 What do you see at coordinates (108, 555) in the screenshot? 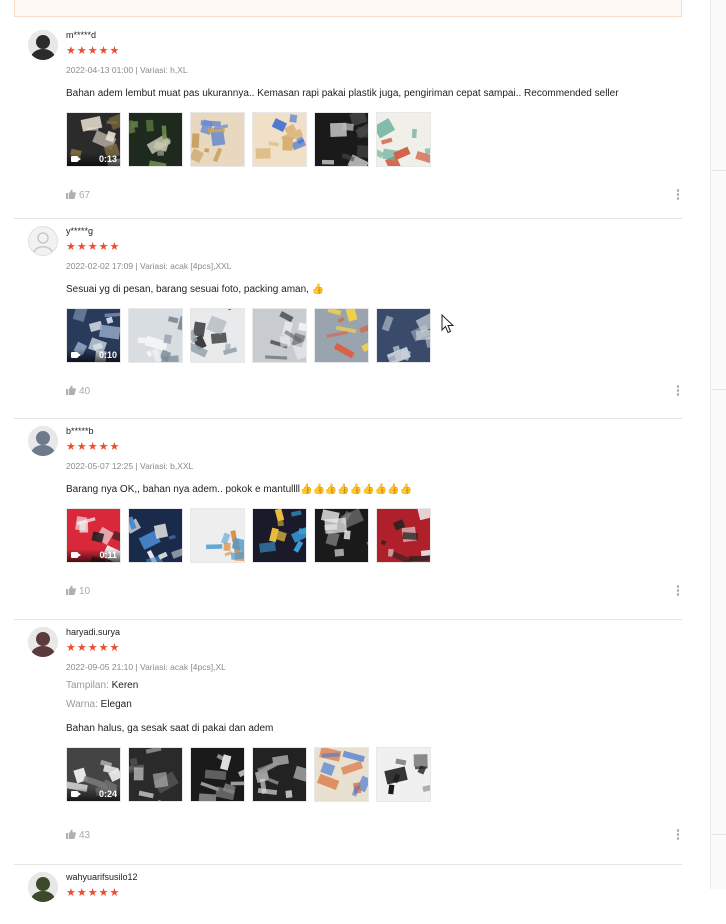
I see `video-duration: 0:11` at bounding box center [108, 555].